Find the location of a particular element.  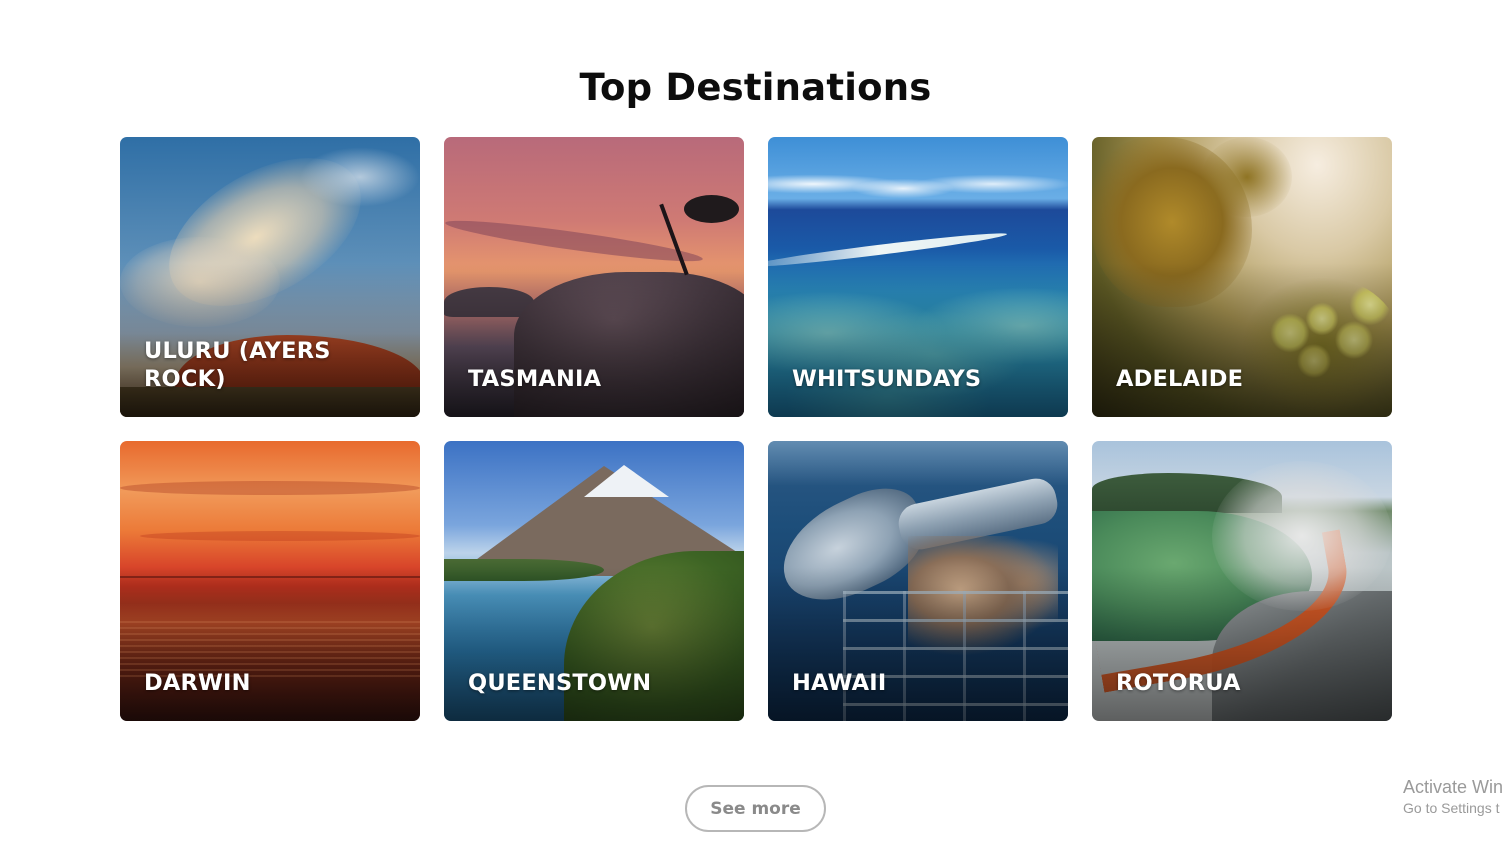

section-title: Top Destinations is located at coordinates (755, 87).